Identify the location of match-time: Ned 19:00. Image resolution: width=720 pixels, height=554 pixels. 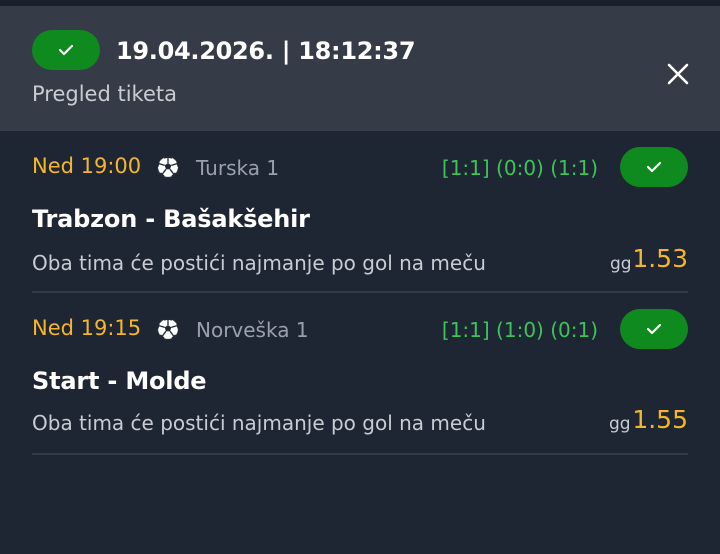
(87, 166).